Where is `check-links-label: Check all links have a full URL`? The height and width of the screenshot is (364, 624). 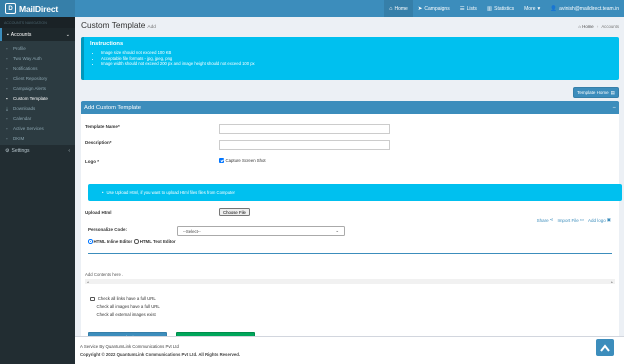
check-links-label: Check all links have a full URL is located at coordinates (126, 298).